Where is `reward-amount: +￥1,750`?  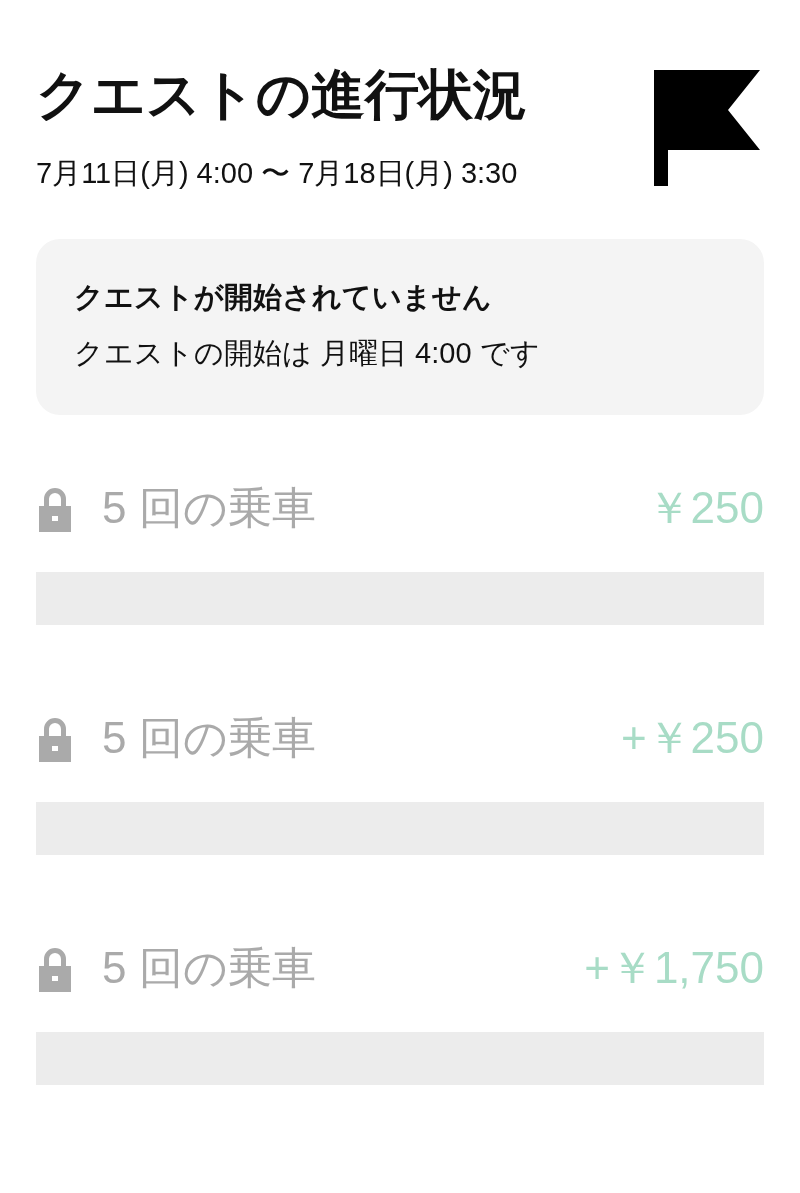 reward-amount: +￥1,750 is located at coordinates (674, 968).